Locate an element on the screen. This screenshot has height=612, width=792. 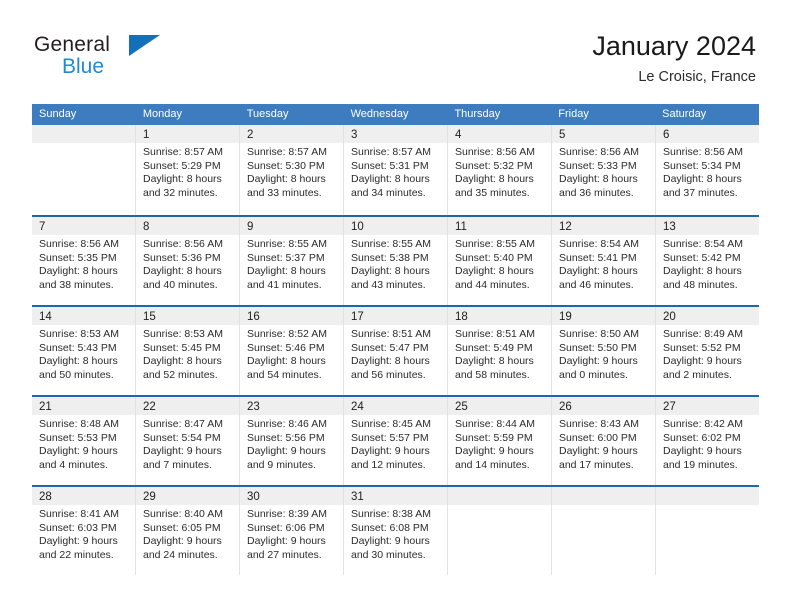
brand-logo: General Blue is located at coordinates (124, 62).